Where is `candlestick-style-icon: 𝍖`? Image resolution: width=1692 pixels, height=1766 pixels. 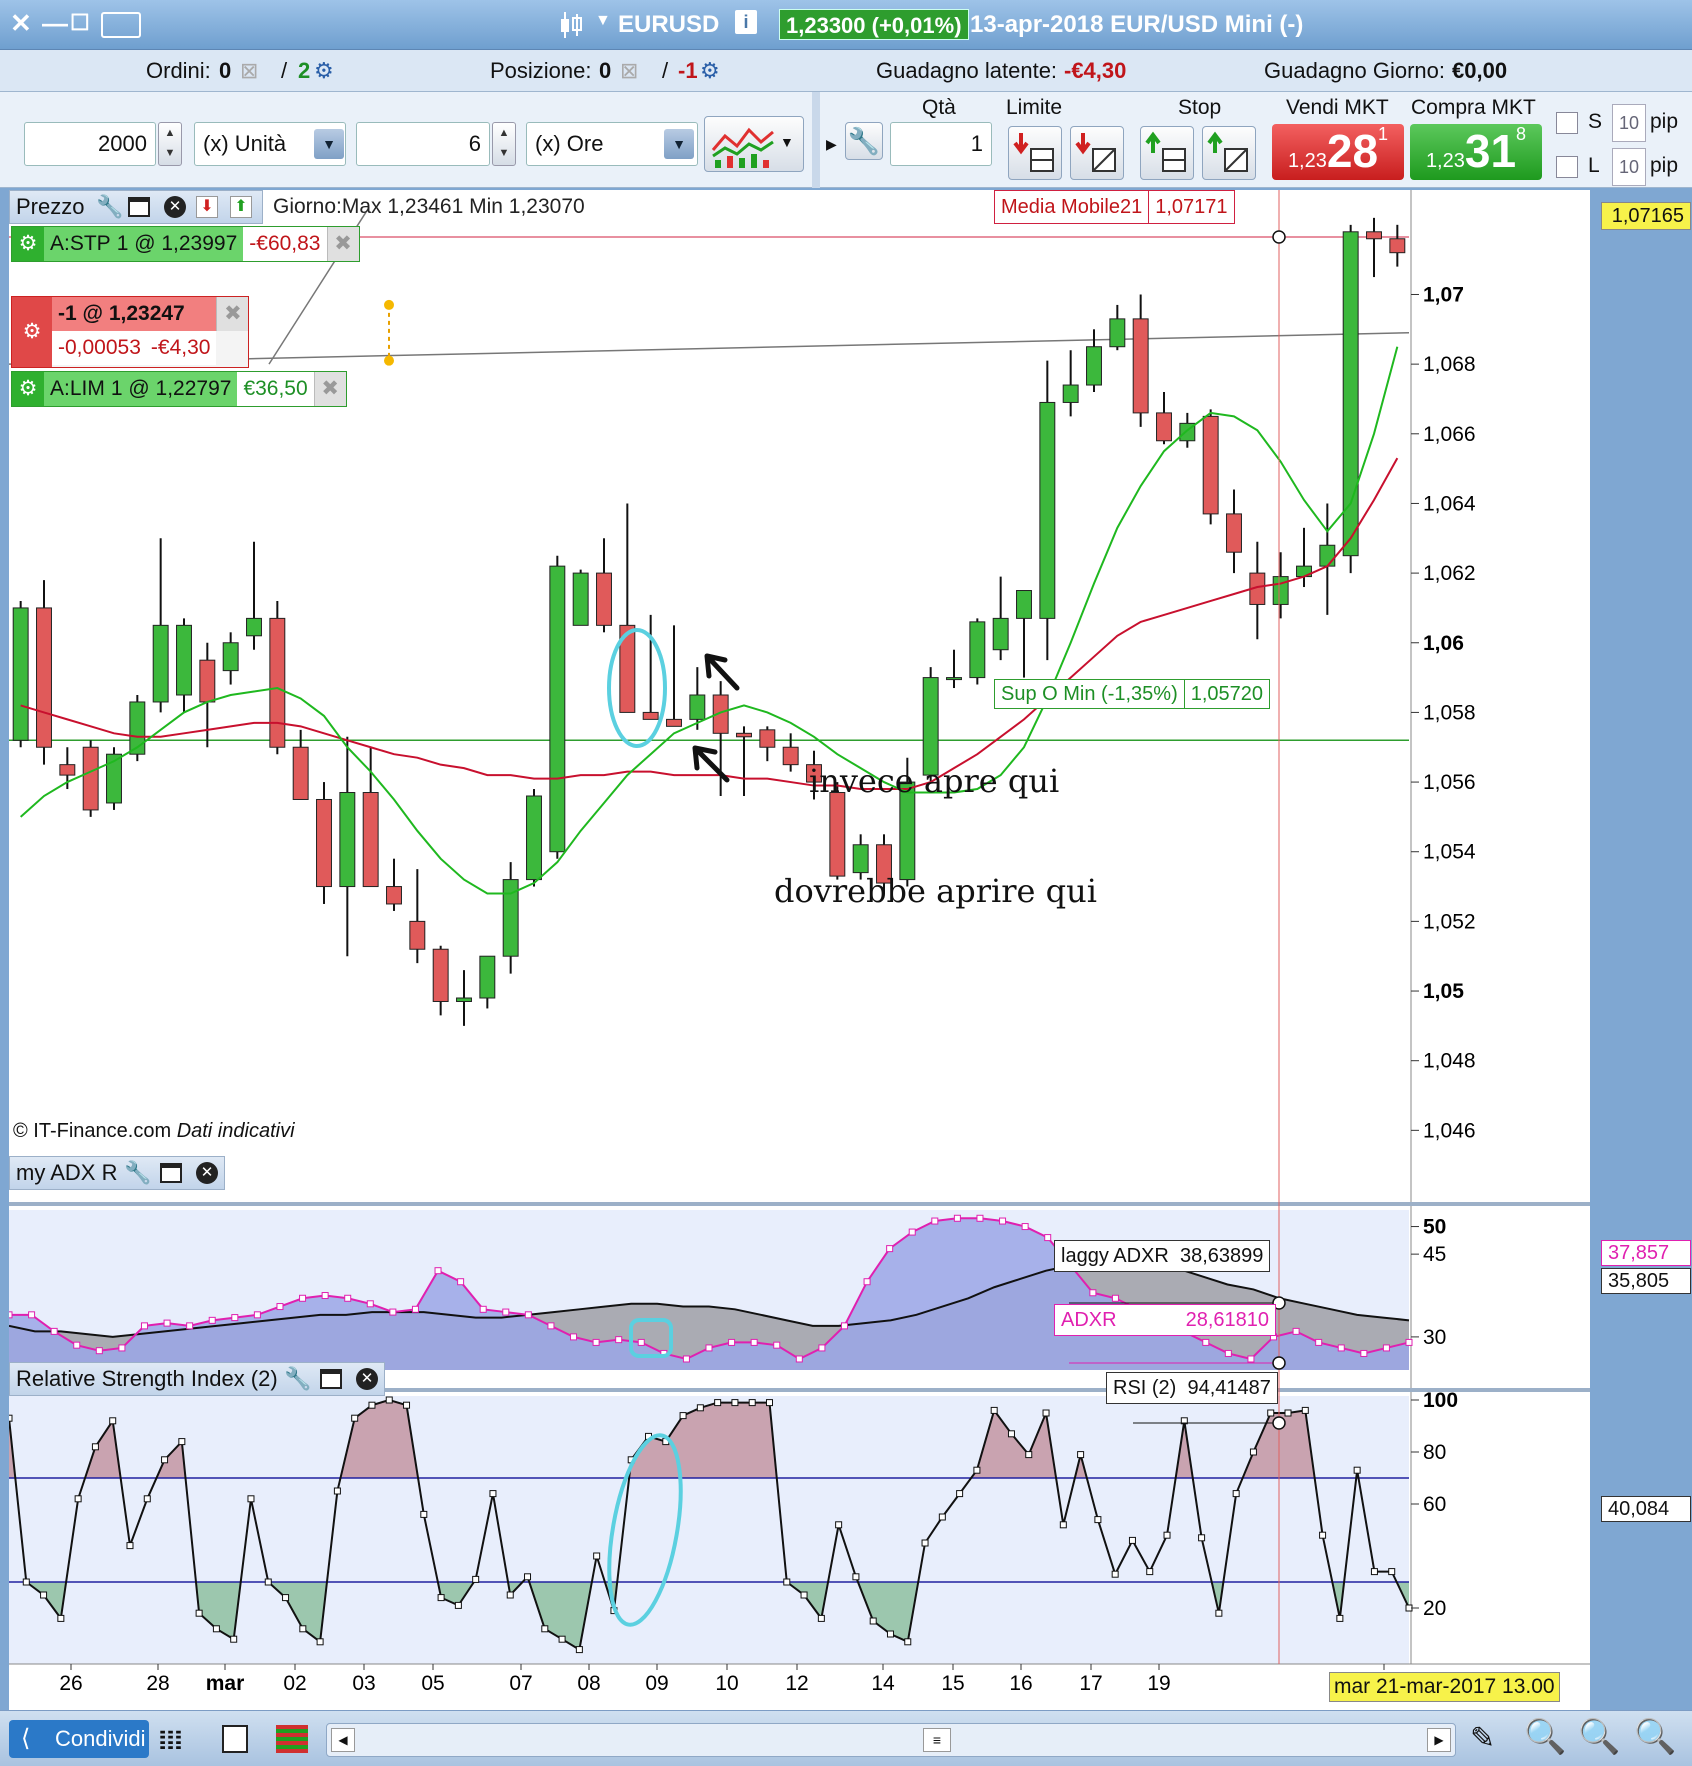
candlestick-style-icon: 𝍖 is located at coordinates (170, 1739).